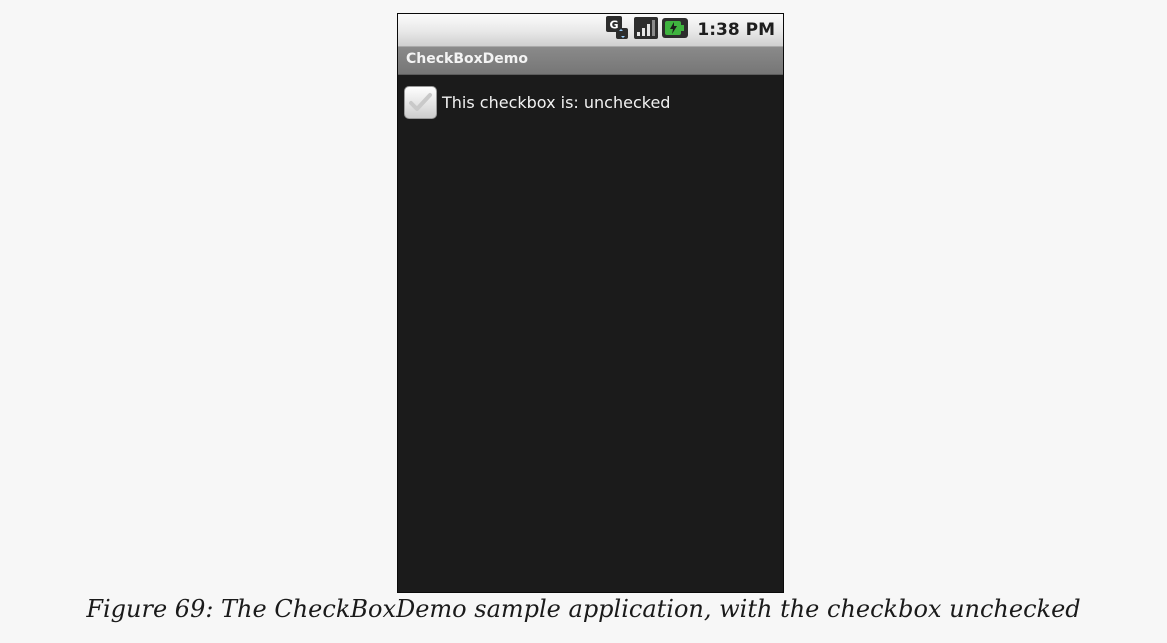  I want to click on battery-charging-icon, so click(675, 30).